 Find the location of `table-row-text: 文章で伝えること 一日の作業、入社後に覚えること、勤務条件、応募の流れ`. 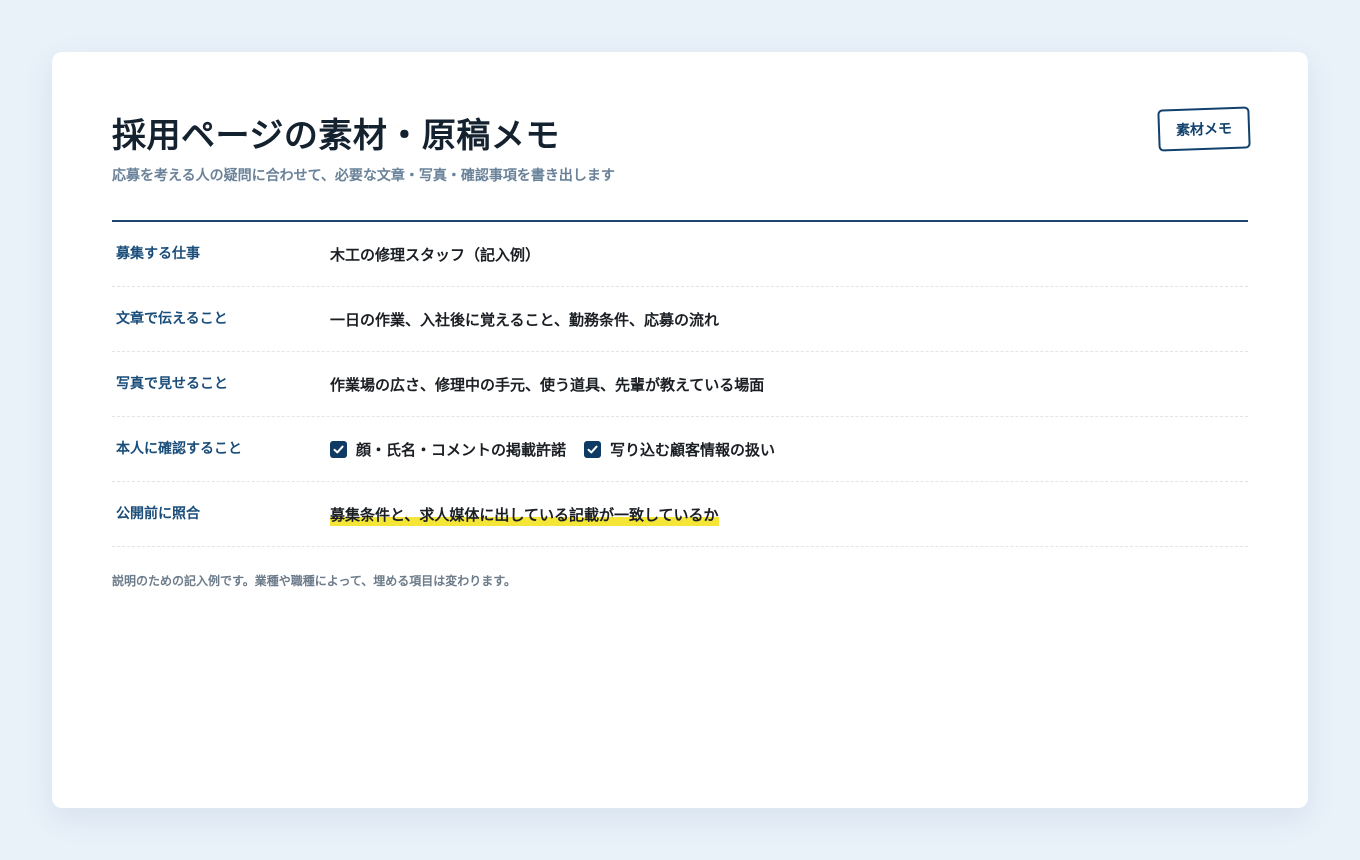

table-row-text: 文章で伝えること 一日の作業、入社後に覚えること、勤務条件、応募の流れ is located at coordinates (680, 319).